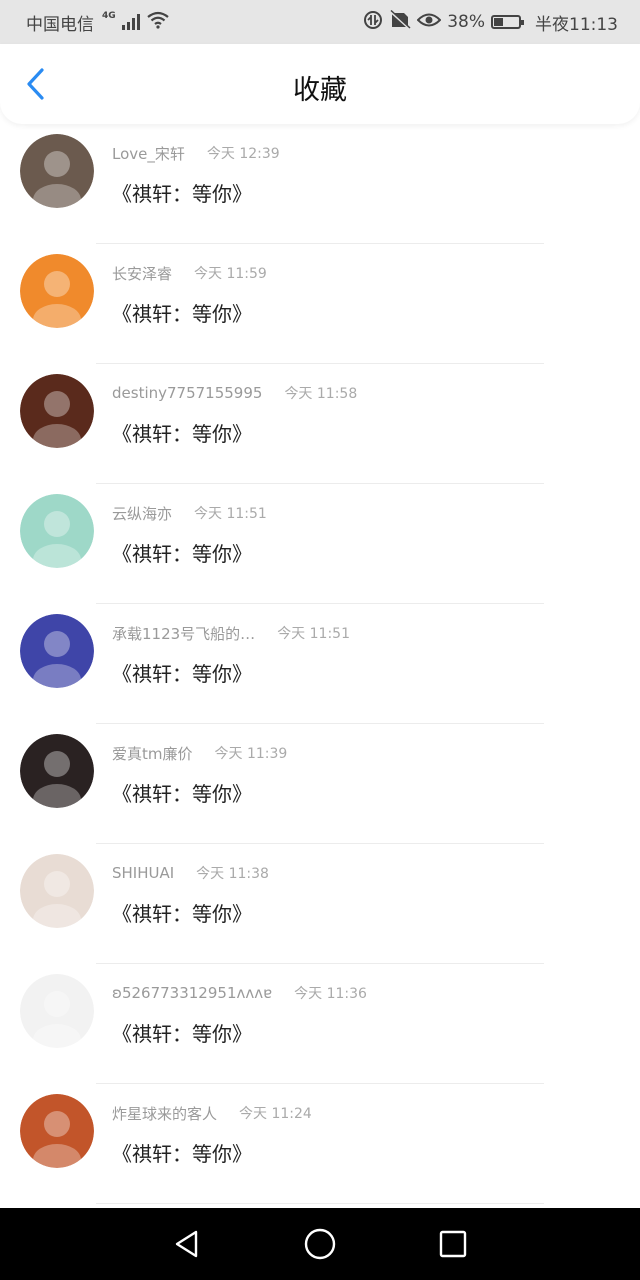 The image size is (640, 1280). What do you see at coordinates (373, 22) in the screenshot?
I see `data-saver-icon` at bounding box center [373, 22].